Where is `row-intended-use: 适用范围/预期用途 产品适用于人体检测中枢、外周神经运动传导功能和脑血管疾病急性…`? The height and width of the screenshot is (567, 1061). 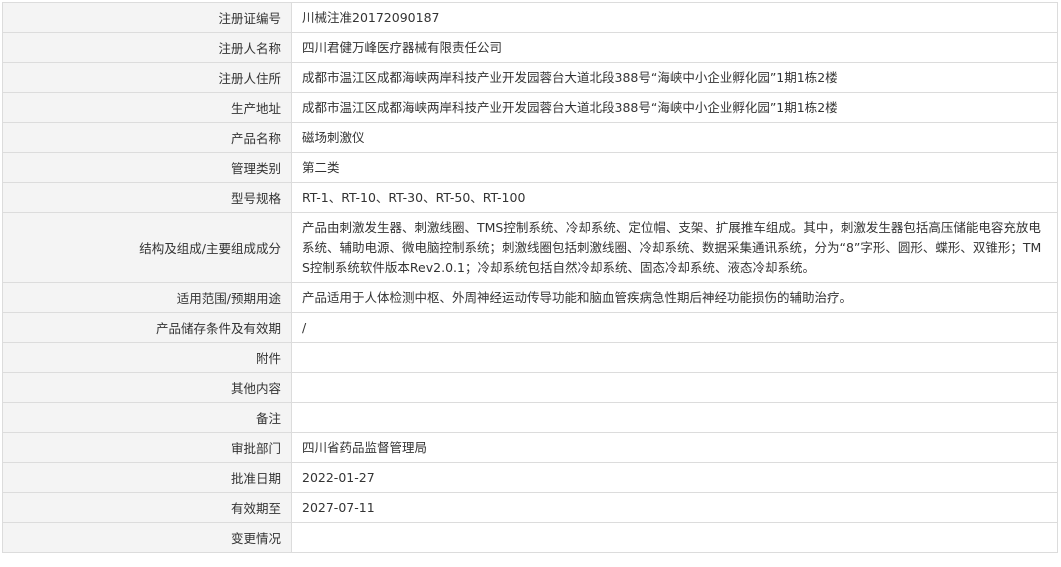
row-intended-use: 适用范围/预期用途 产品适用于人体检测中枢、外周神经运动传导功能和脑血管疾病急性… is located at coordinates (530, 297).